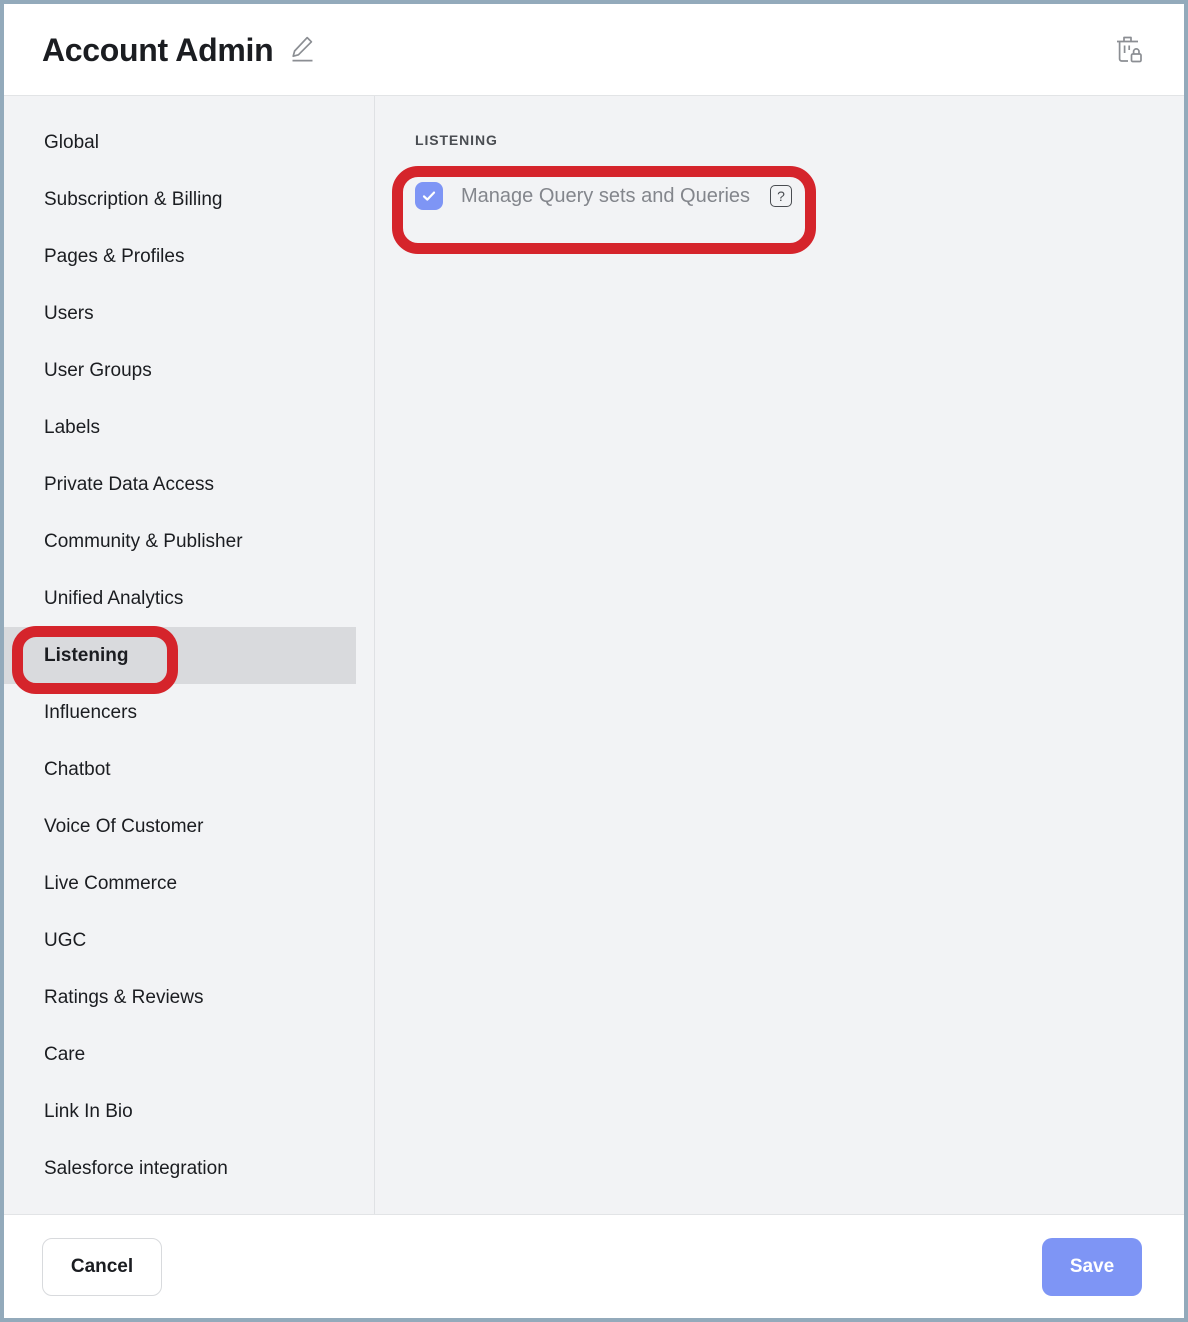 The width and height of the screenshot is (1188, 1322). Describe the element at coordinates (133, 199) in the screenshot. I see `sidebar-item-label: Subscription & Billing` at that location.